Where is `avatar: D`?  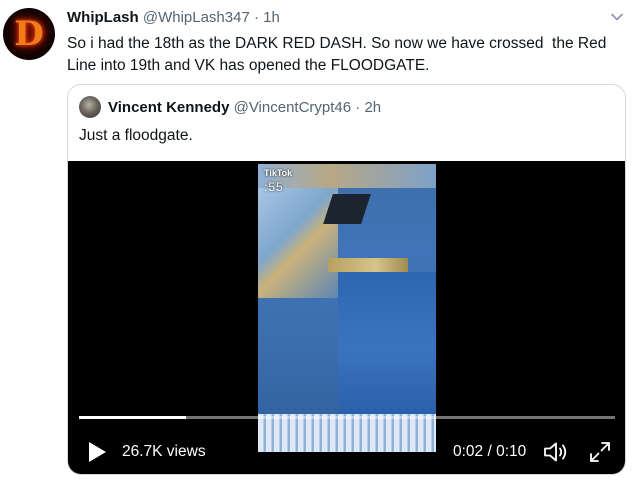
avatar: D is located at coordinates (29, 34).